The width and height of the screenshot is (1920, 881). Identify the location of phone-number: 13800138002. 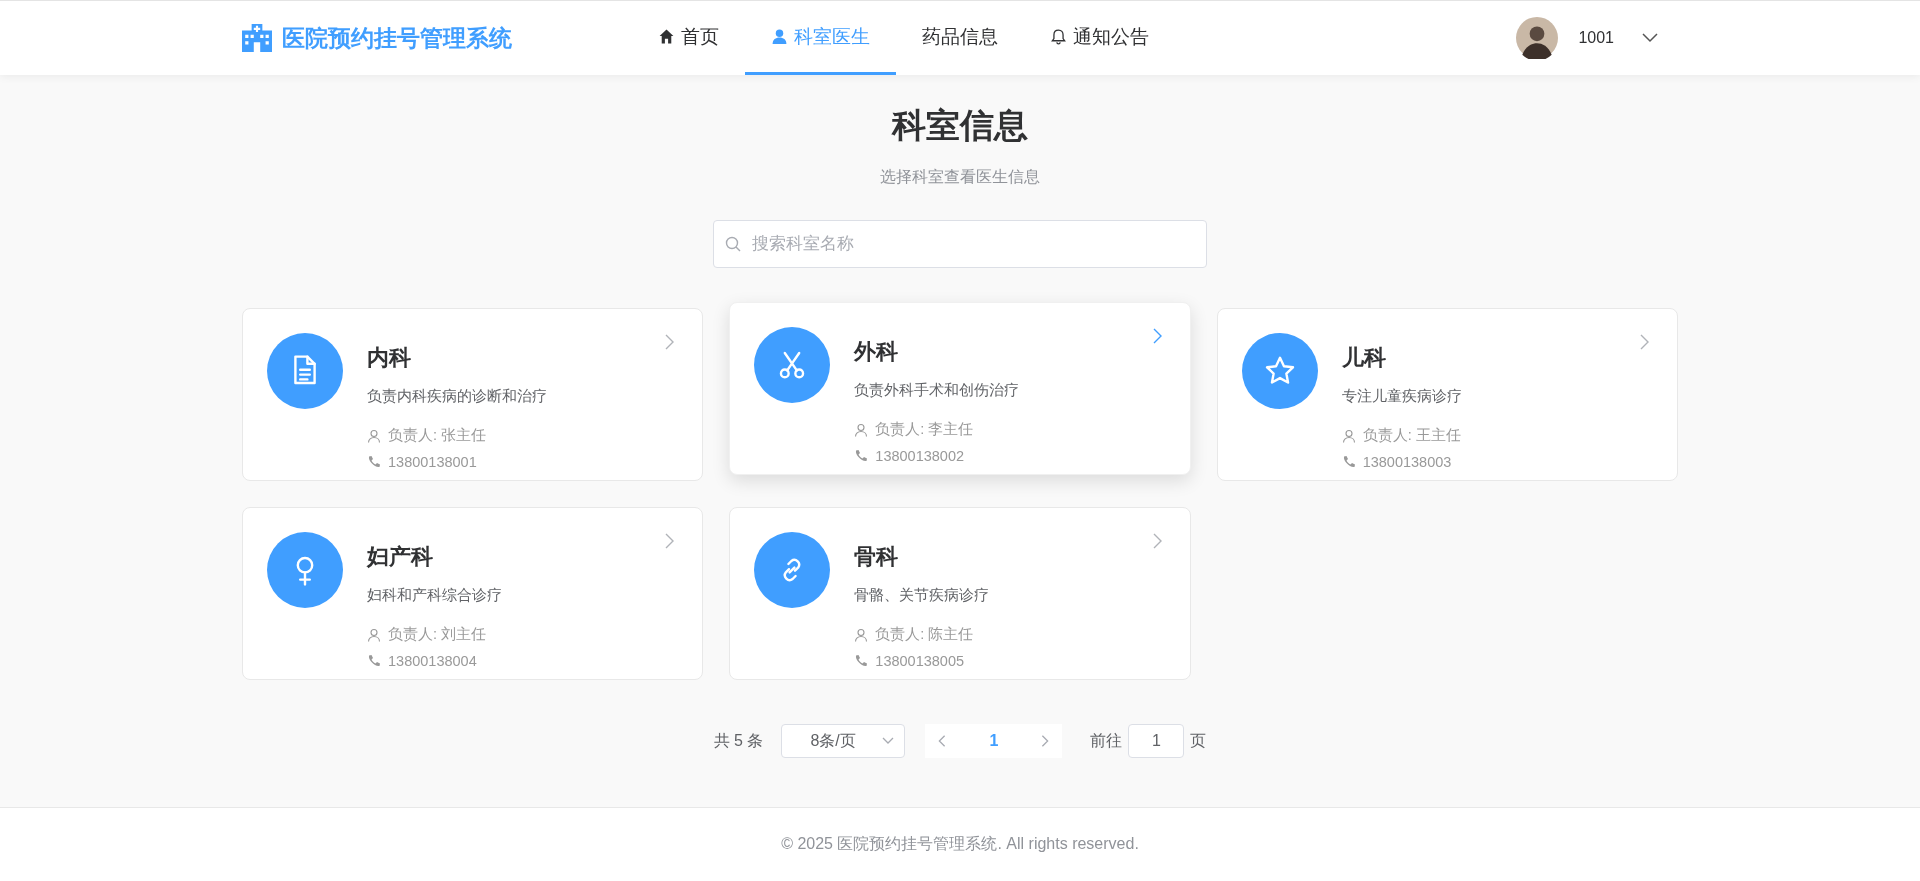
(920, 456).